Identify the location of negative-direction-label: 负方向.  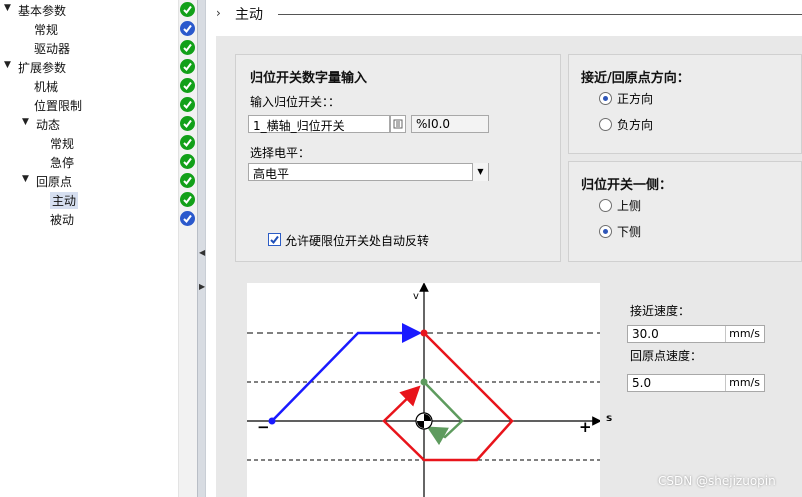
(635, 125).